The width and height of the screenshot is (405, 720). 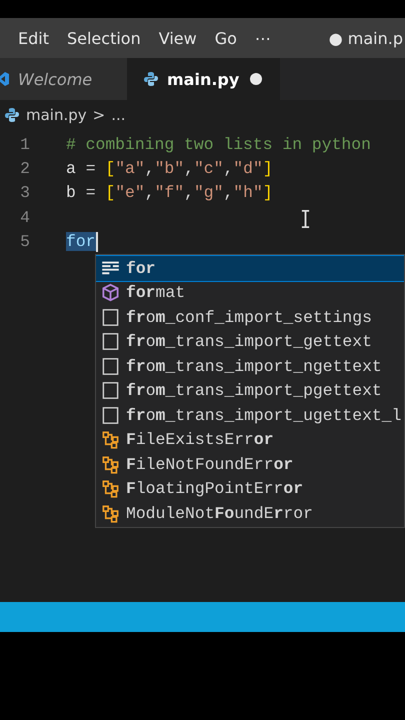 I want to click on suggestion-item: FileNotFoundError, so click(x=250, y=464).